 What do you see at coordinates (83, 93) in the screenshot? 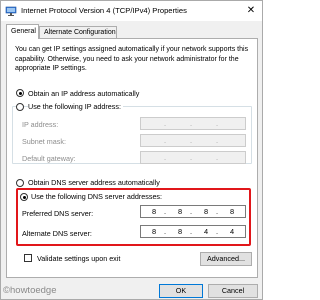
I see `ip-auto-label: Obtain an IP address automatically` at bounding box center [83, 93].